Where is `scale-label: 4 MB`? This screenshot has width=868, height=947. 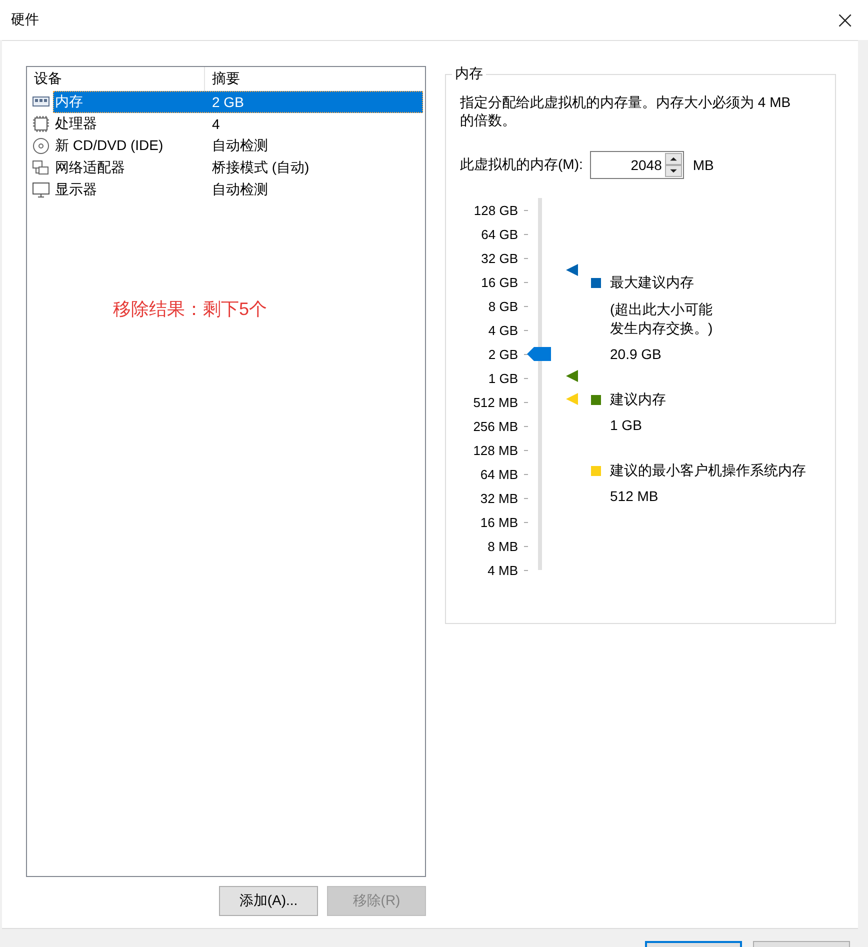 scale-label: 4 MB is located at coordinates (503, 570).